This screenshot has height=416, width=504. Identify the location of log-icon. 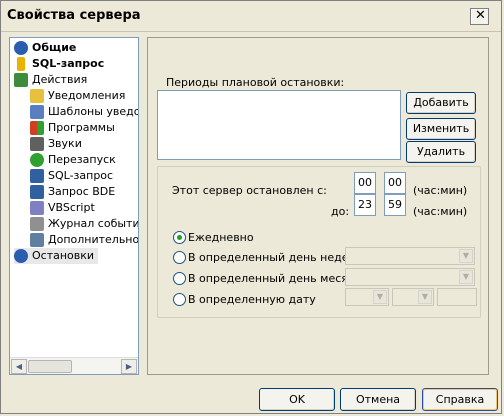
(37, 224).